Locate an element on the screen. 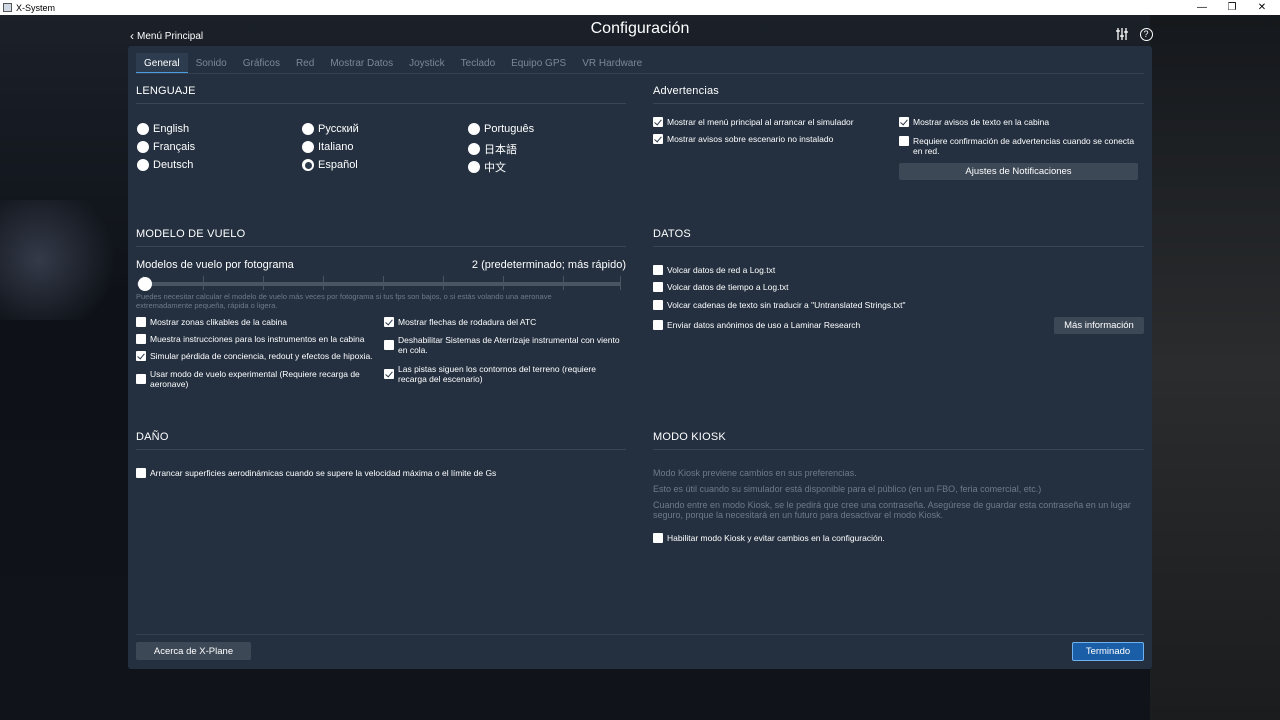  checkbox-dump-network-data: Volcar datos de red a Log.txt is located at coordinates (843, 270).